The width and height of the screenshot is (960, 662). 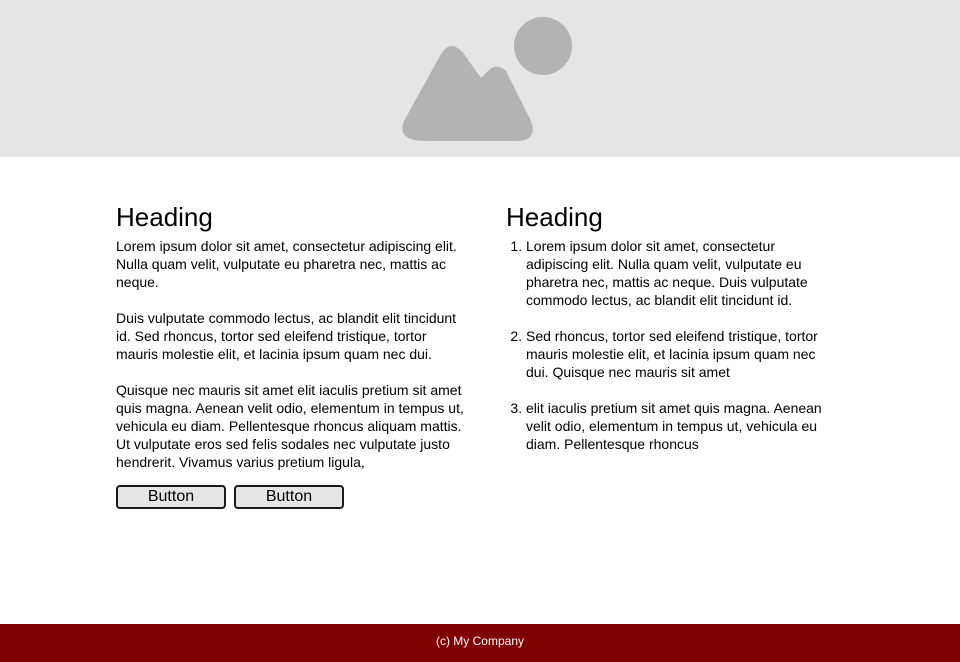 What do you see at coordinates (487, 79) in the screenshot?
I see `landscape-image-icon` at bounding box center [487, 79].